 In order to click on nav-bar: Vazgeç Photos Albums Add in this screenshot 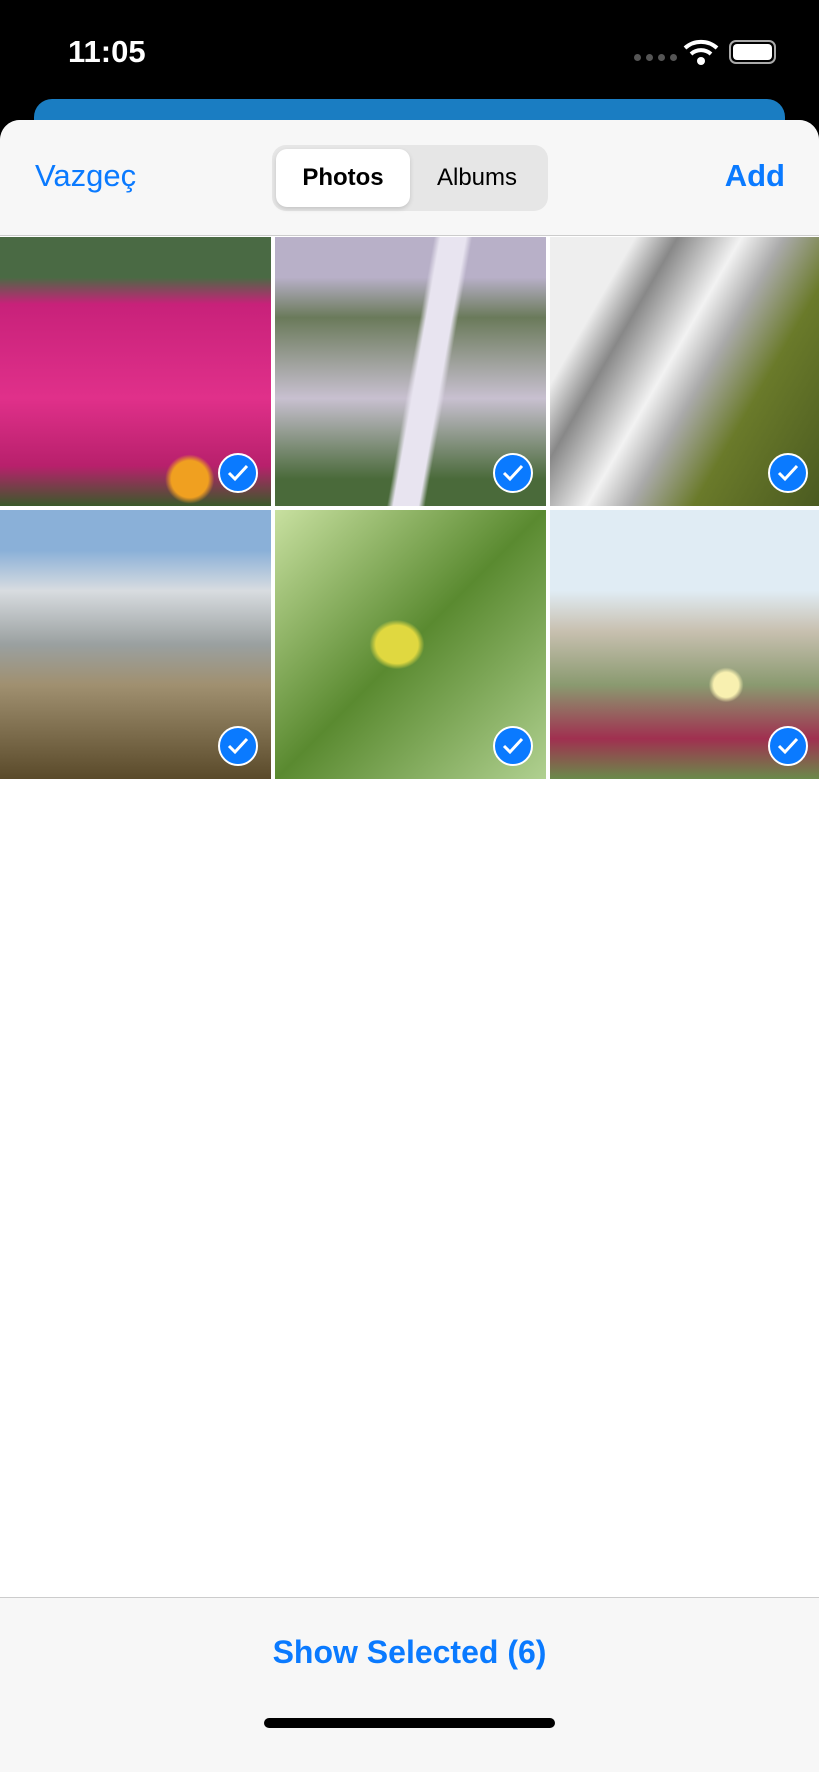, I will do `click(409, 178)`.